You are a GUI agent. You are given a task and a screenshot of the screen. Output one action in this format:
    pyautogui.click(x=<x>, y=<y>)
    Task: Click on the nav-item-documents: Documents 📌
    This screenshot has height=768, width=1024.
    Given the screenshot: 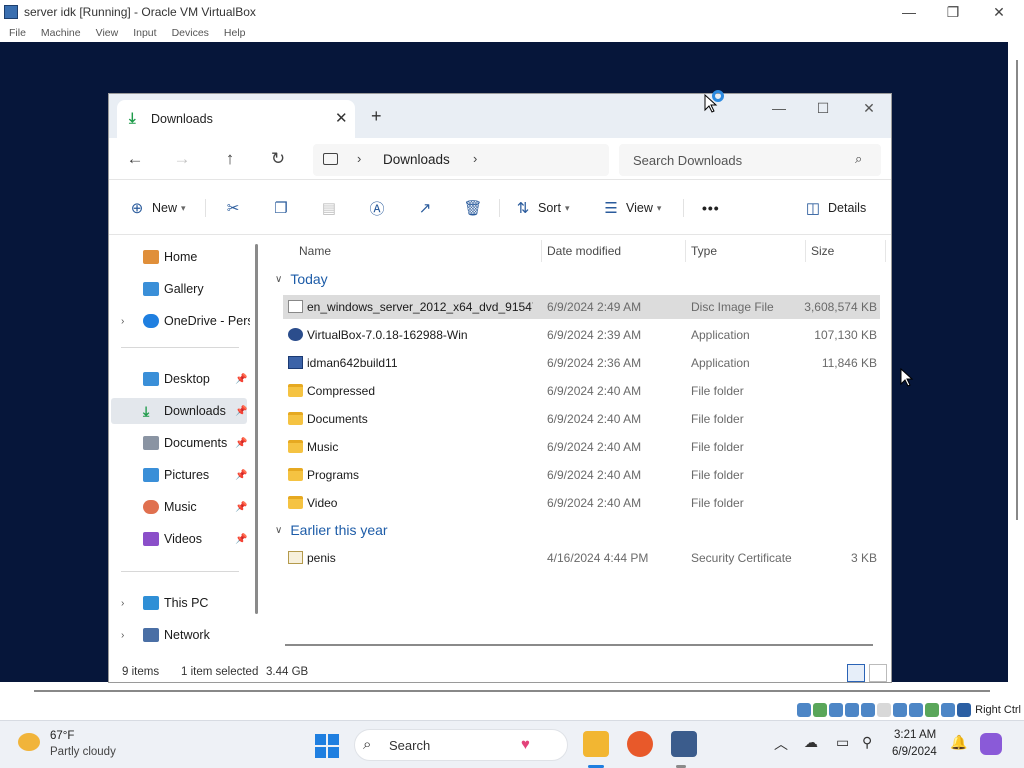 What is the action you would take?
    pyautogui.click(x=179, y=443)
    